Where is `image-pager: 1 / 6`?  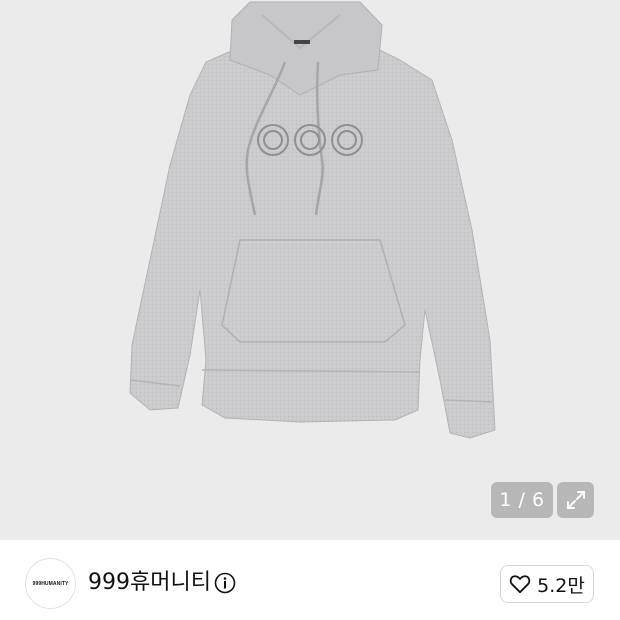 image-pager: 1 / 6 is located at coordinates (522, 500).